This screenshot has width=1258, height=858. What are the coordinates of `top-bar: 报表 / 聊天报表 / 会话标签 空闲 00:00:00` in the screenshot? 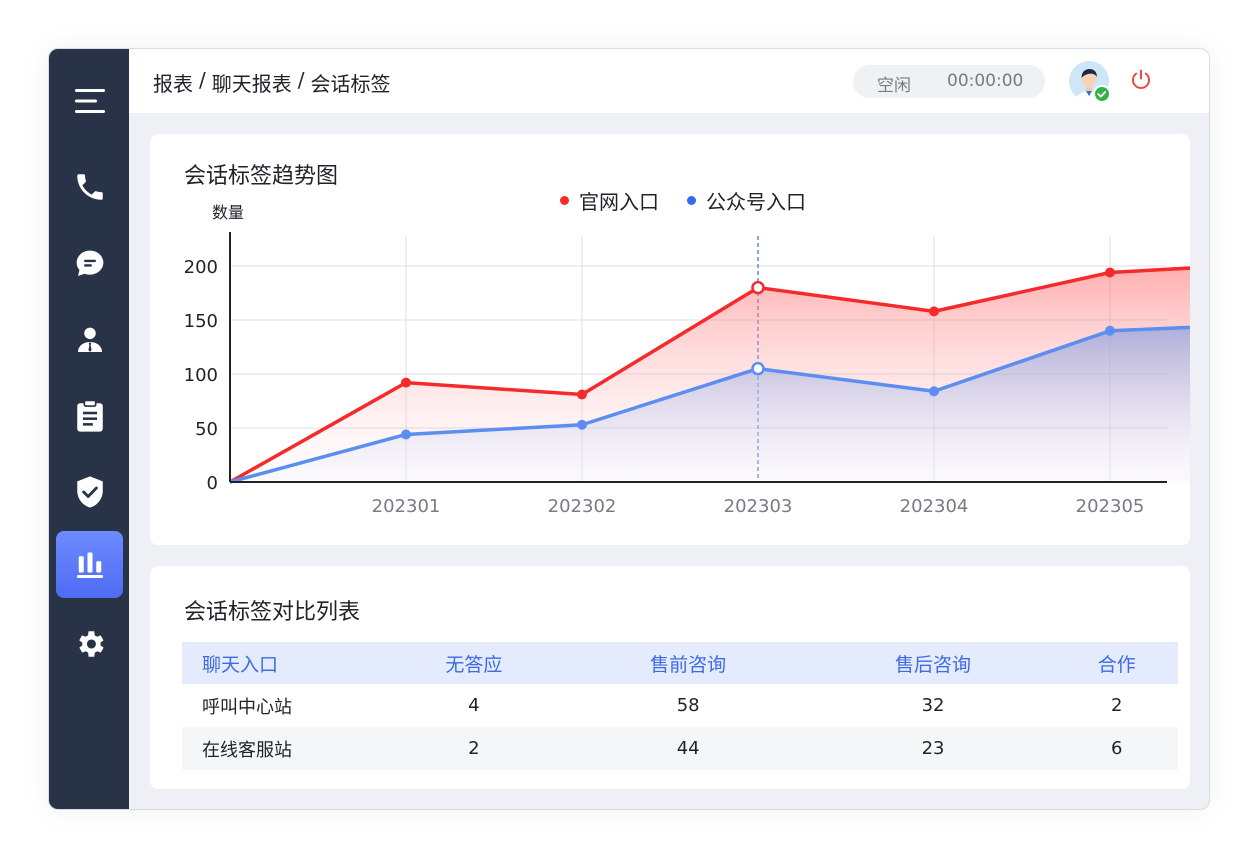 It's located at (669, 81).